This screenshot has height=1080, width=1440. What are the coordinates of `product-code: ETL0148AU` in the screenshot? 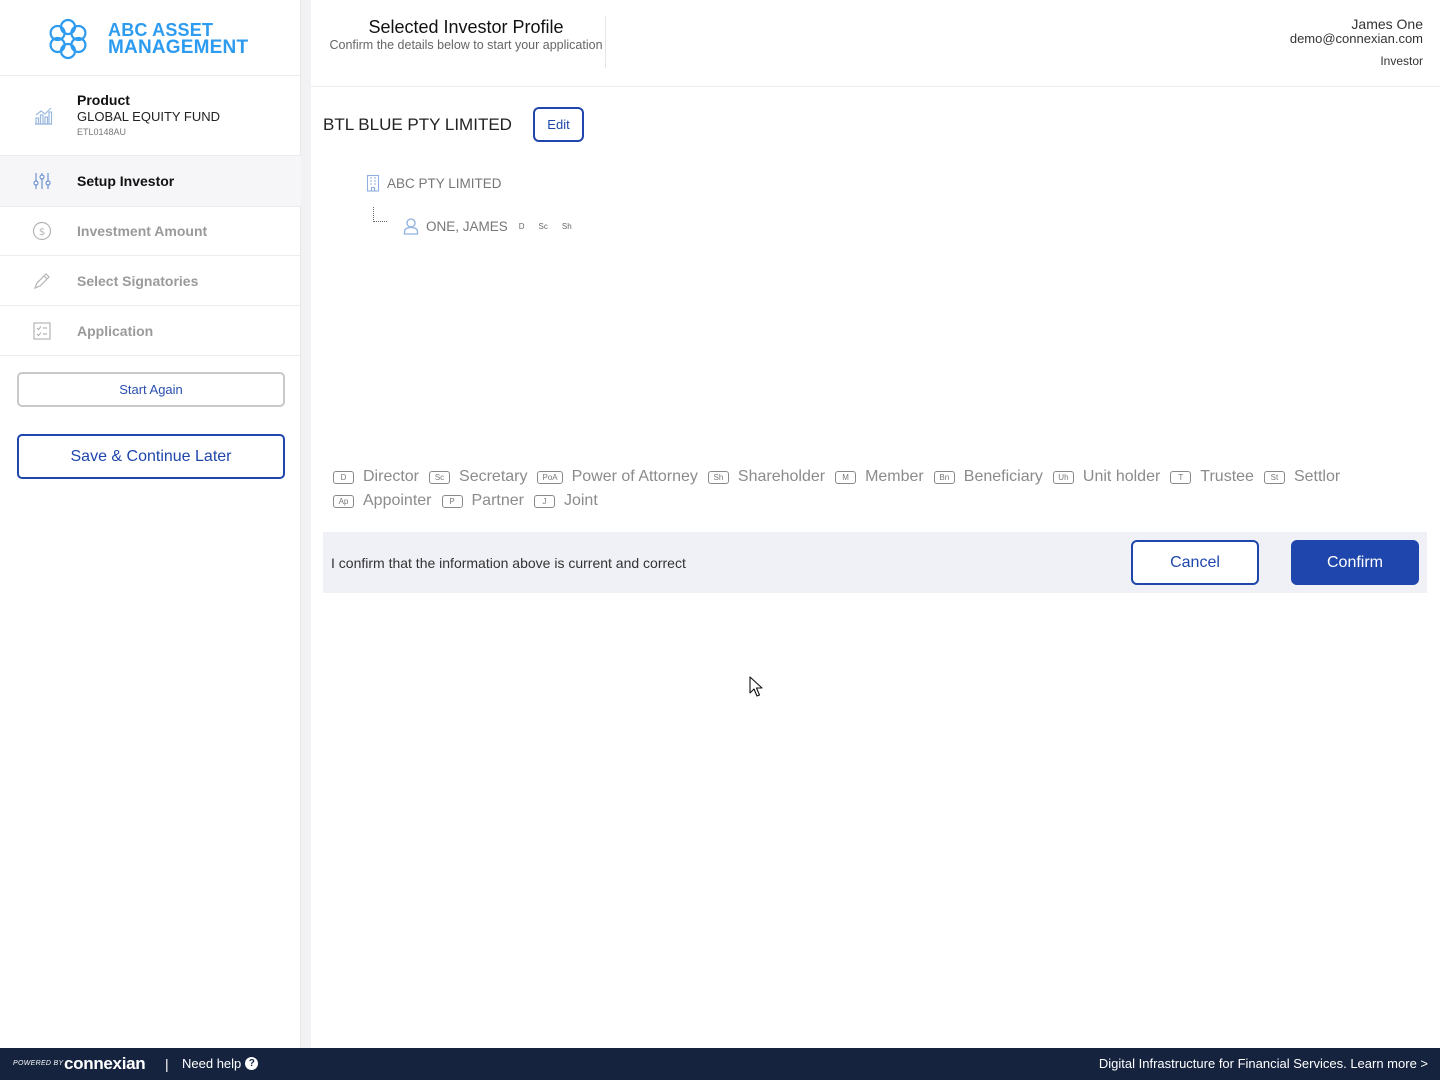 It's located at (102, 132).